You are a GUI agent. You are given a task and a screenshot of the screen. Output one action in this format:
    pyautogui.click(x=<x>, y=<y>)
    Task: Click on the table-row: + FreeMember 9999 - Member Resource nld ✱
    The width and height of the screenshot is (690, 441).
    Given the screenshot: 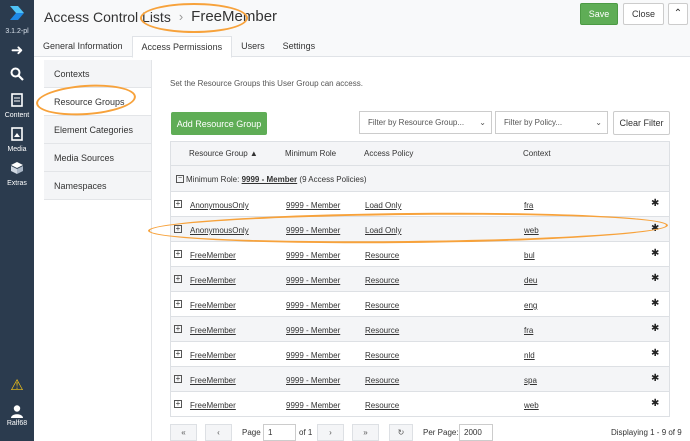 What is the action you would take?
    pyautogui.click(x=420, y=354)
    